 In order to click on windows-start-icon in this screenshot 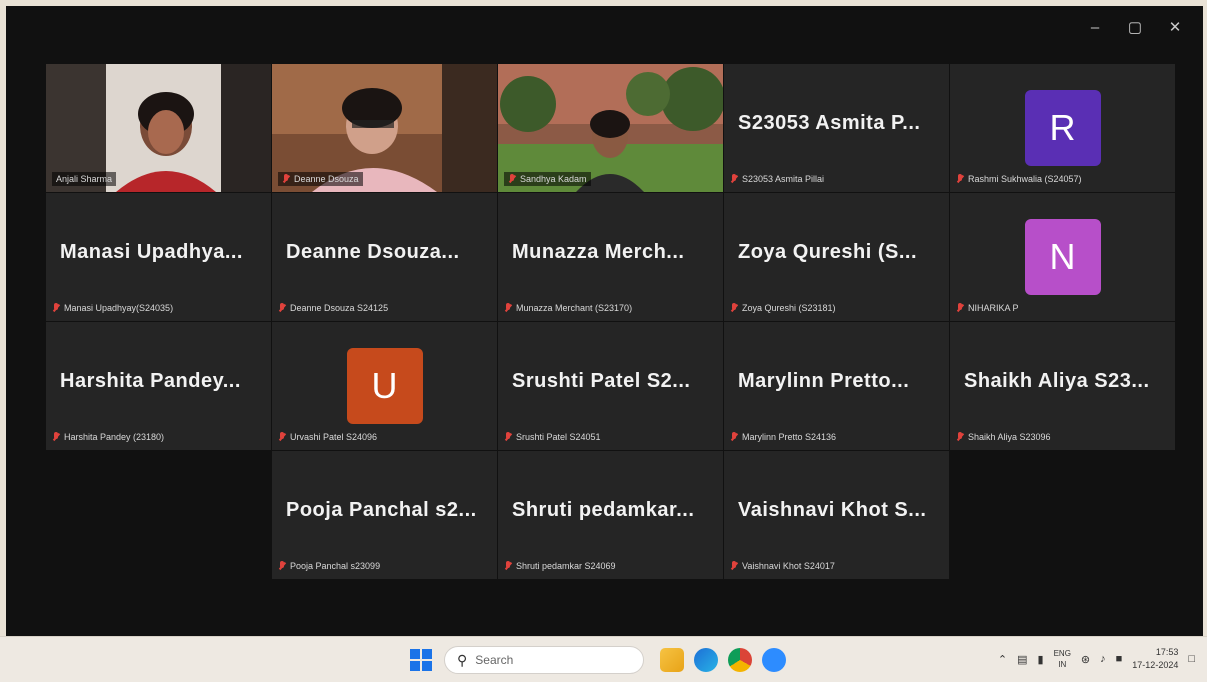, I will do `click(421, 660)`.